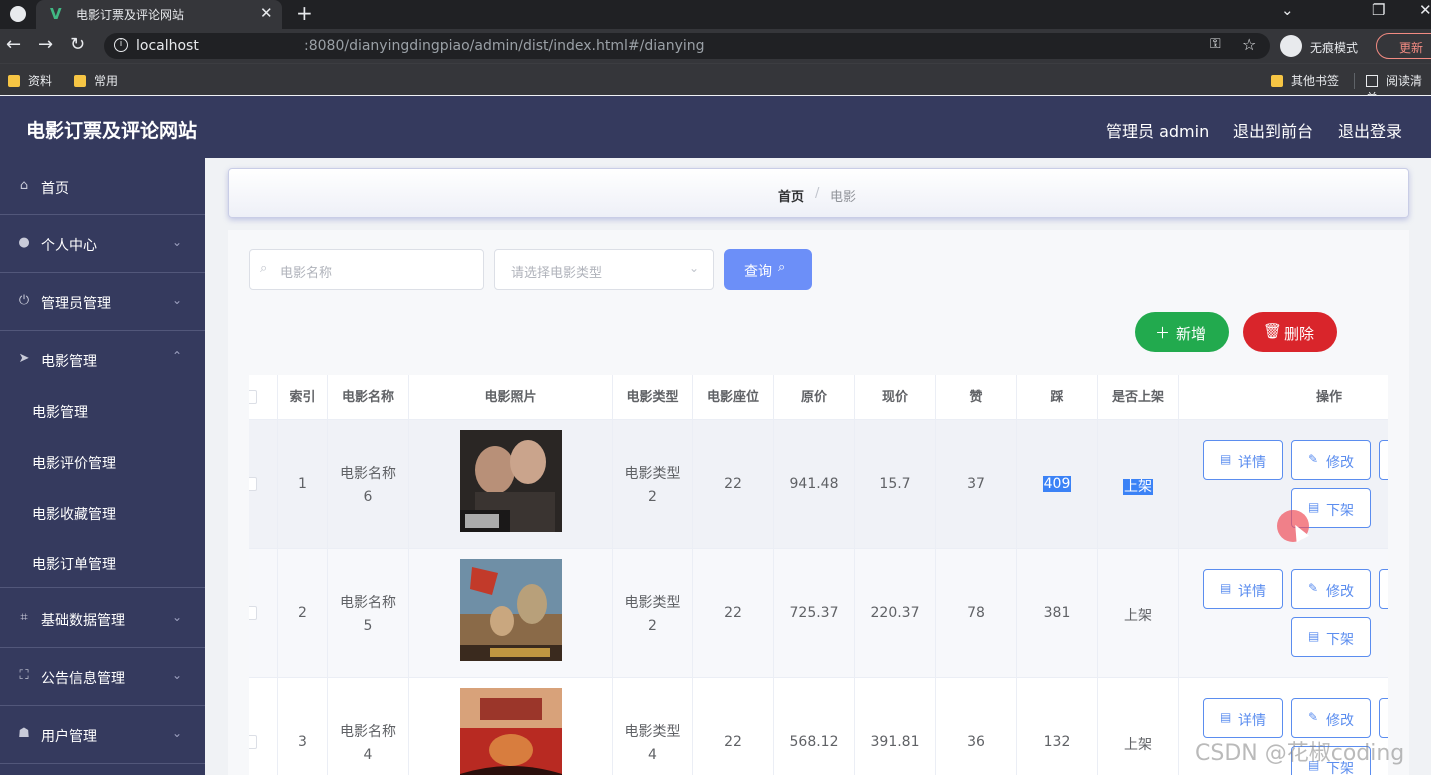 This screenshot has width=1431, height=775. I want to click on name-line: 6, so click(368, 497).